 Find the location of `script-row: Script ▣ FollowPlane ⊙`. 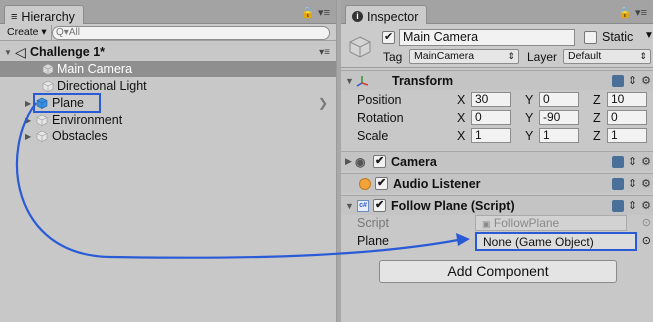

script-row: Script ▣ FollowPlane ⊙ is located at coordinates (504, 223).